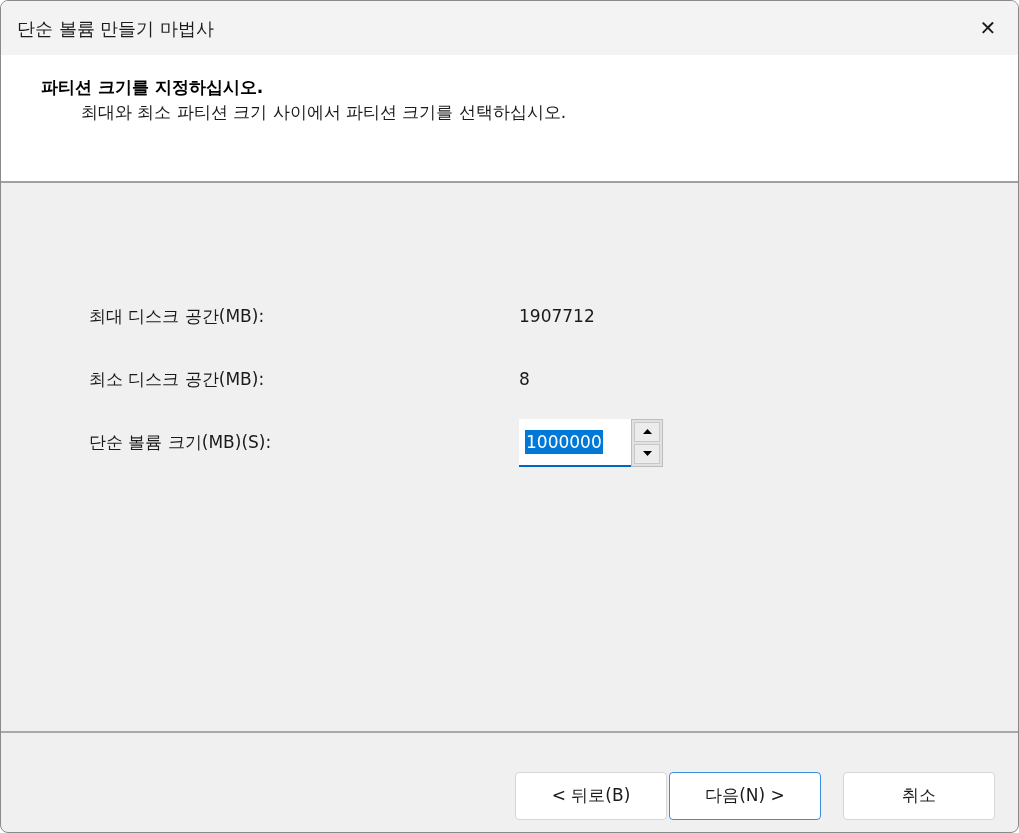  What do you see at coordinates (177, 316) in the screenshot?
I see `field-label: 최대 디스크 공간(MB):` at bounding box center [177, 316].